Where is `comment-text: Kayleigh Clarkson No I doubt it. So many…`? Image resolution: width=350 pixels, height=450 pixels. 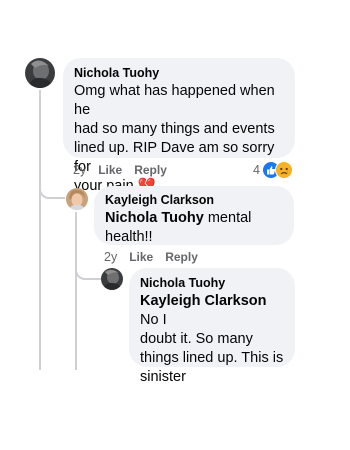
comment-text: Kayleigh Clarkson No I doubt it. So many… is located at coordinates (212, 339).